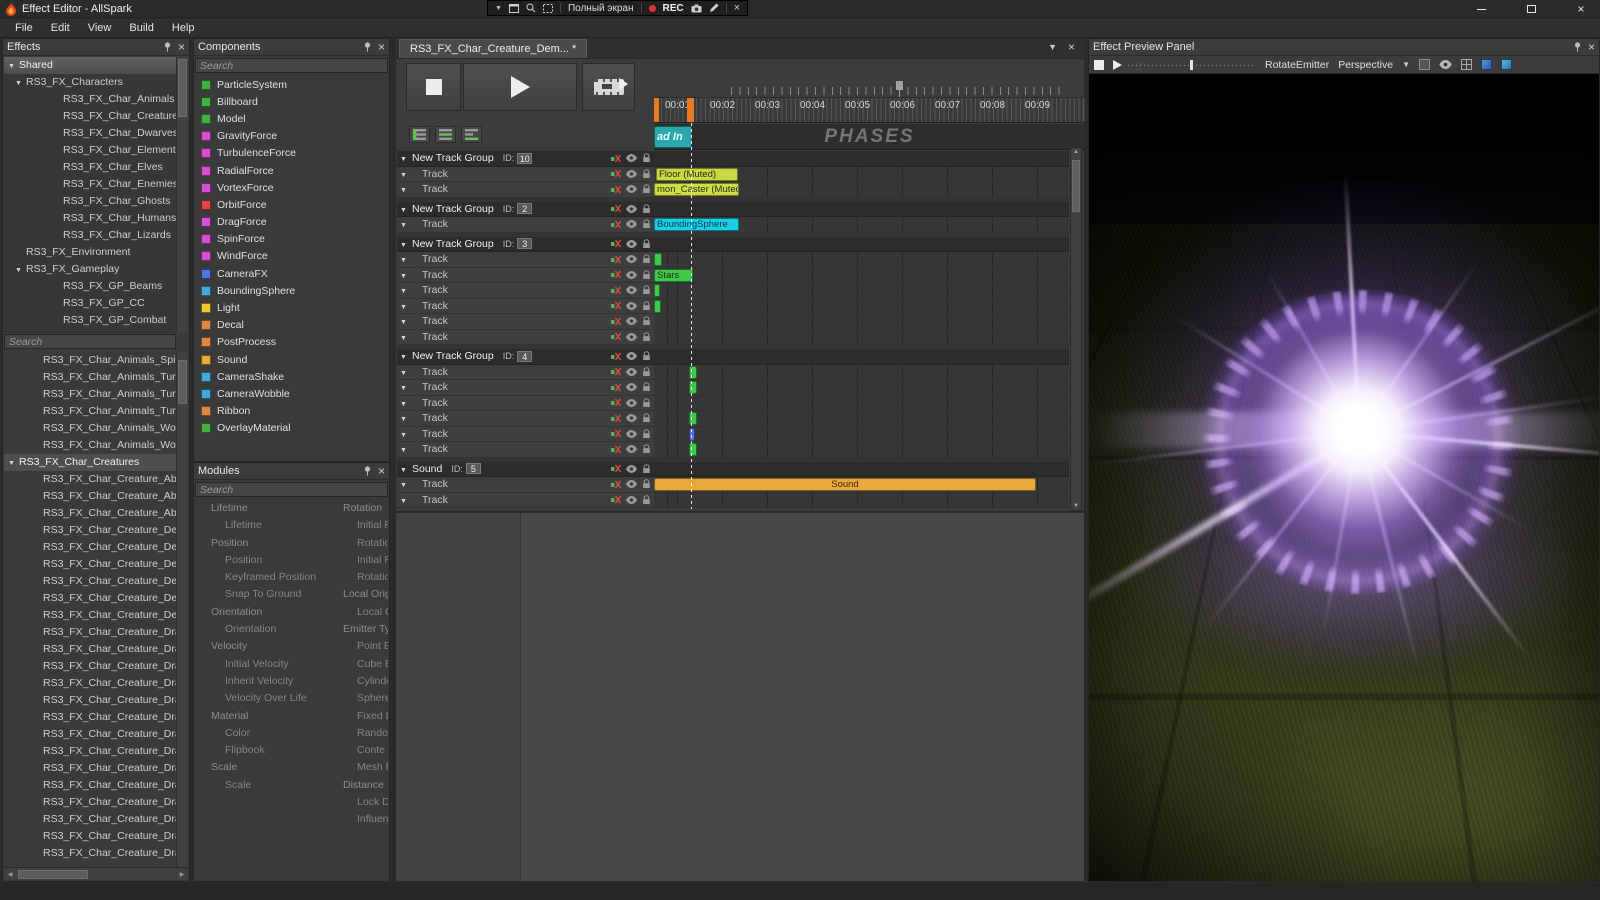 Image resolution: width=1600 pixels, height=900 pixels. I want to click on component-item: ParticleSystem, so click(291, 84).